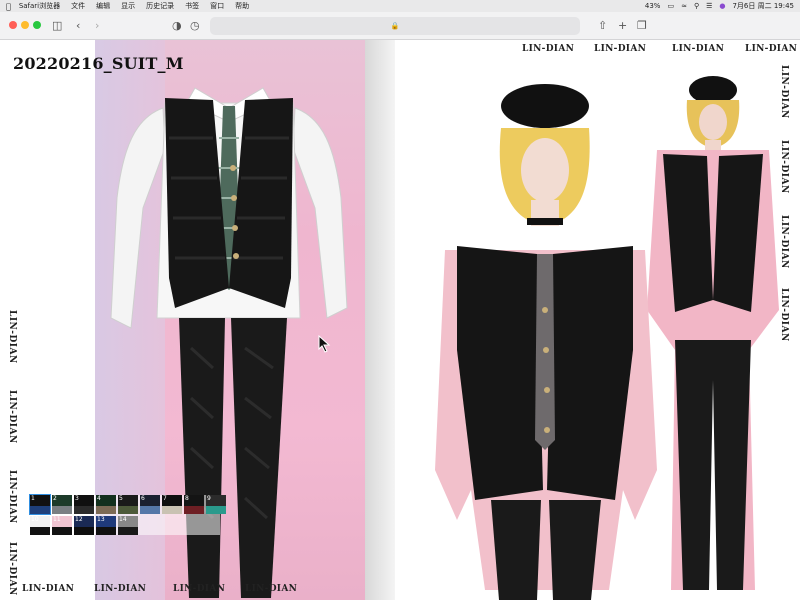  I want to click on color-swatch-5: 5, so click(128, 504).